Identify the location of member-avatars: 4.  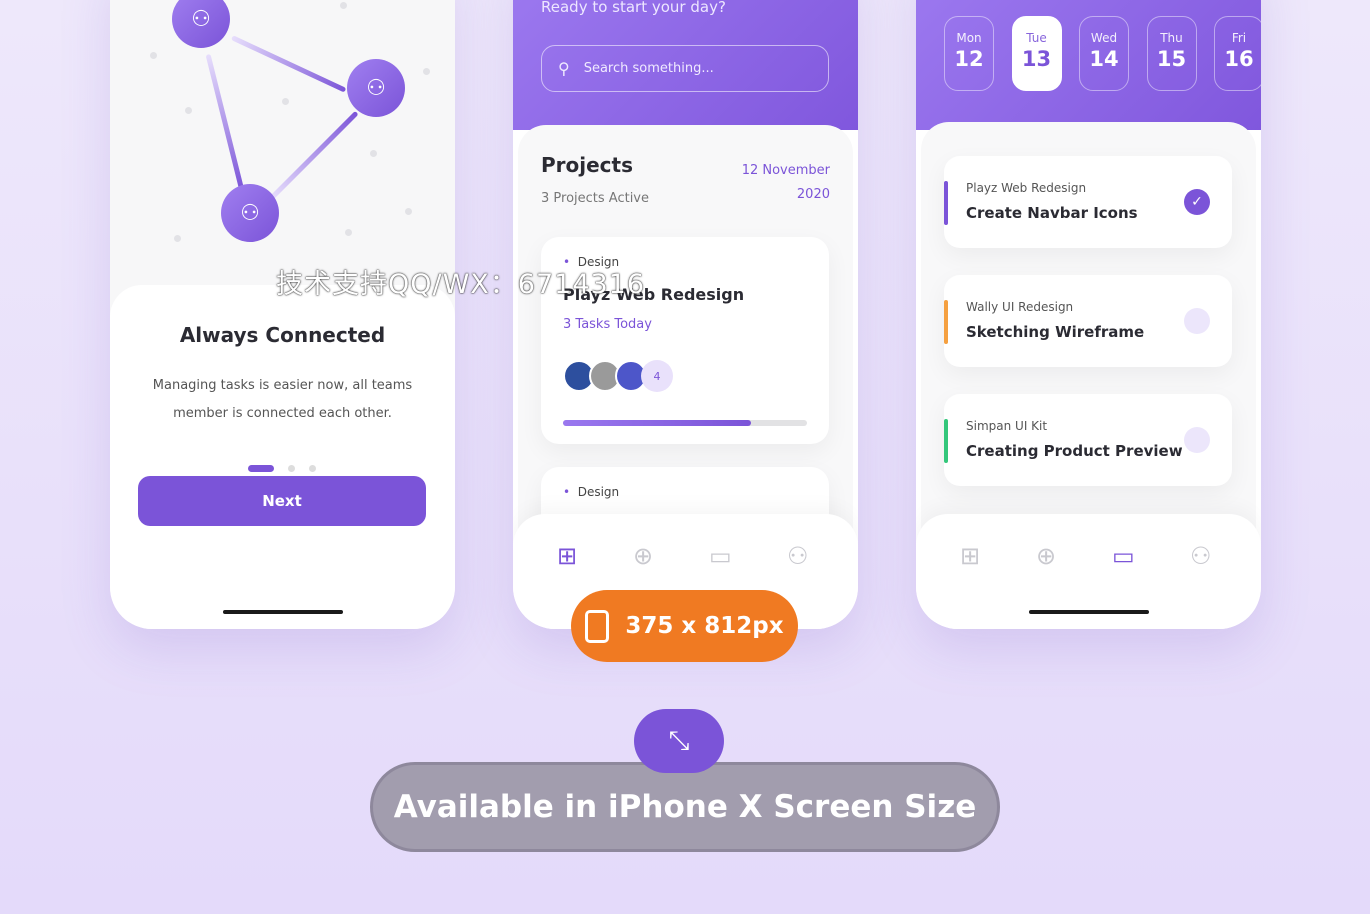
(618, 376).